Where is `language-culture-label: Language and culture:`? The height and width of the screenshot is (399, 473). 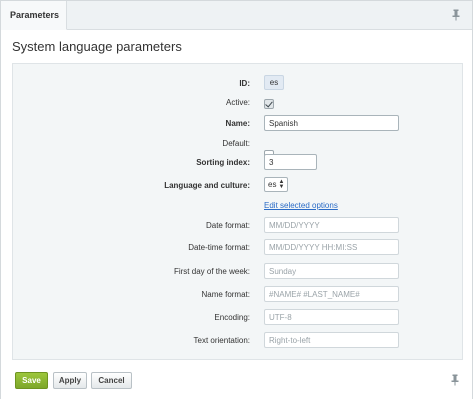 language-culture-label: Language and culture: is located at coordinates (207, 185).